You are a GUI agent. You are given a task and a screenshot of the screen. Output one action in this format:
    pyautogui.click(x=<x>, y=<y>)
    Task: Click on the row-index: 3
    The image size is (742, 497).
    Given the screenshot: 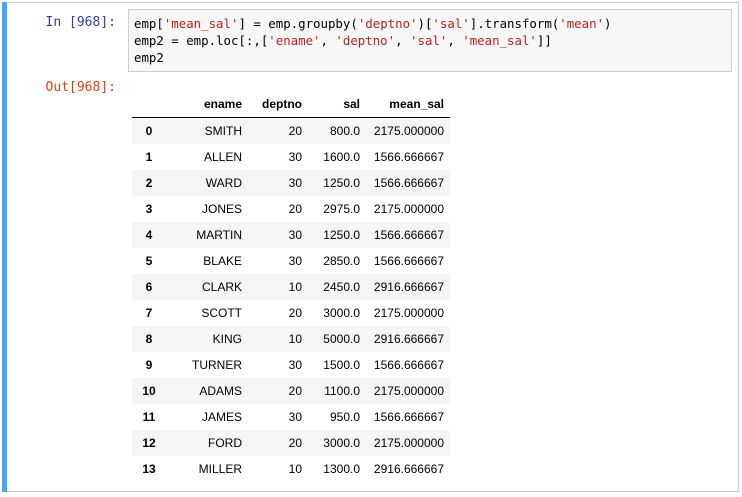 What is the action you would take?
    pyautogui.click(x=149, y=209)
    